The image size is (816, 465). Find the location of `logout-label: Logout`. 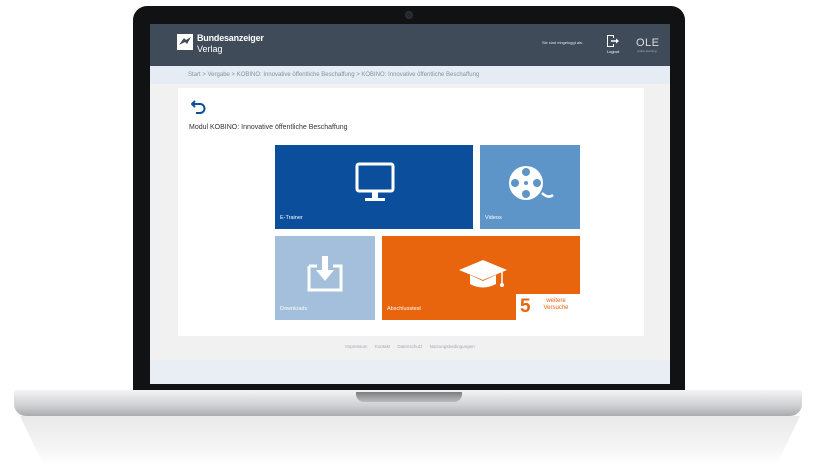

logout-label: Logout is located at coordinates (613, 51).